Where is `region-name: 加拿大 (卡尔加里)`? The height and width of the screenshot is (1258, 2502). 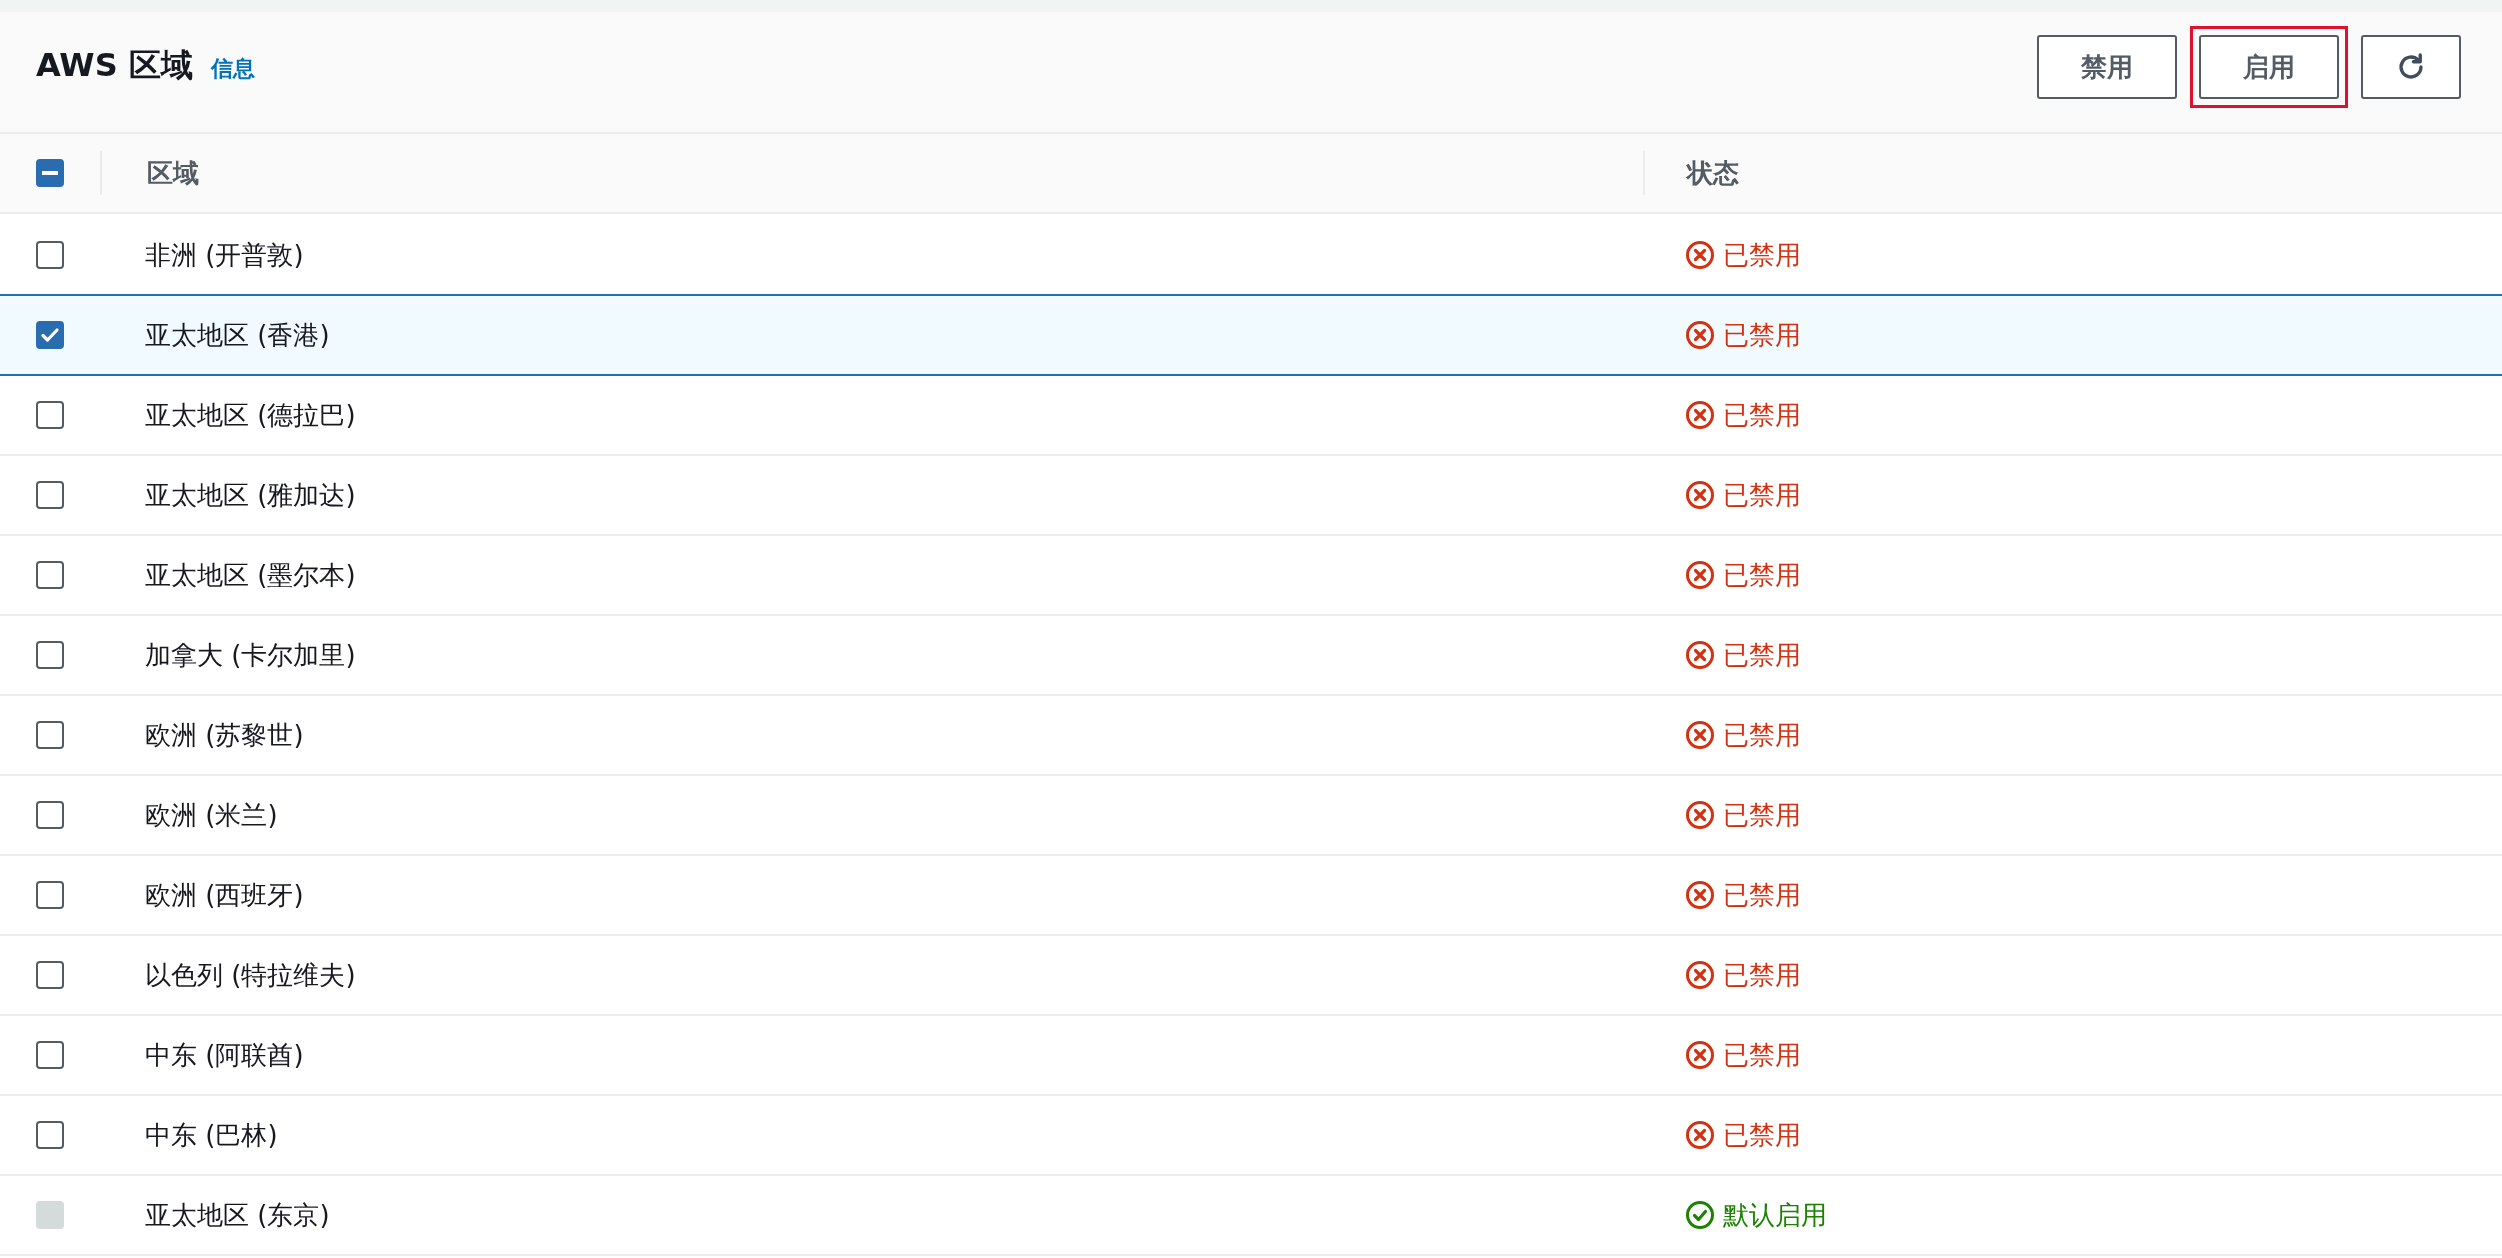
region-name: 加拿大 (卡尔加里) is located at coordinates (250, 654).